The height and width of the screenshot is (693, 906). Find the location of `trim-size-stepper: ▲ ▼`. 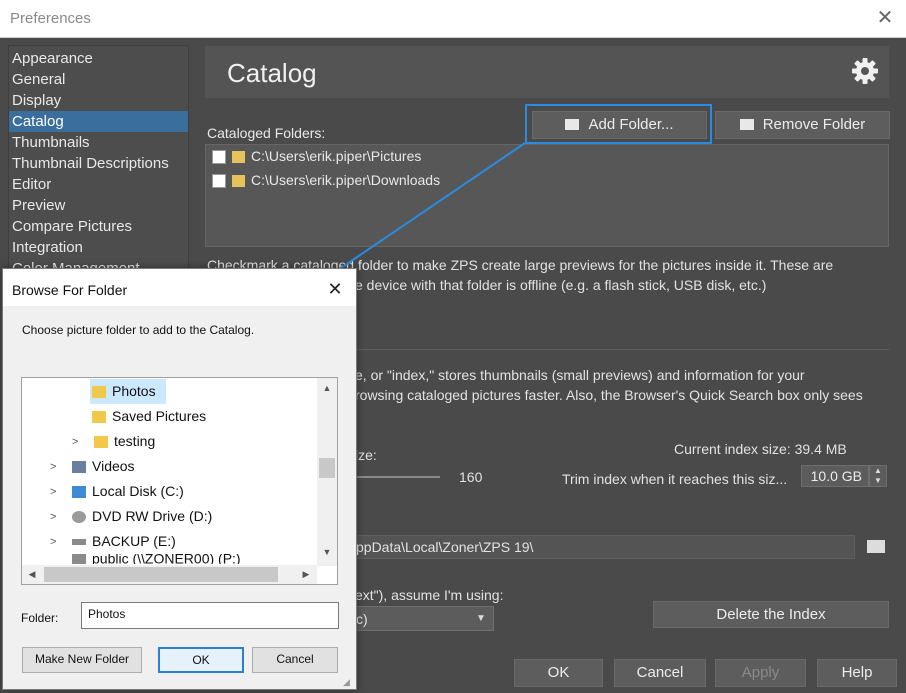

trim-size-stepper: ▲ ▼ is located at coordinates (878, 476).